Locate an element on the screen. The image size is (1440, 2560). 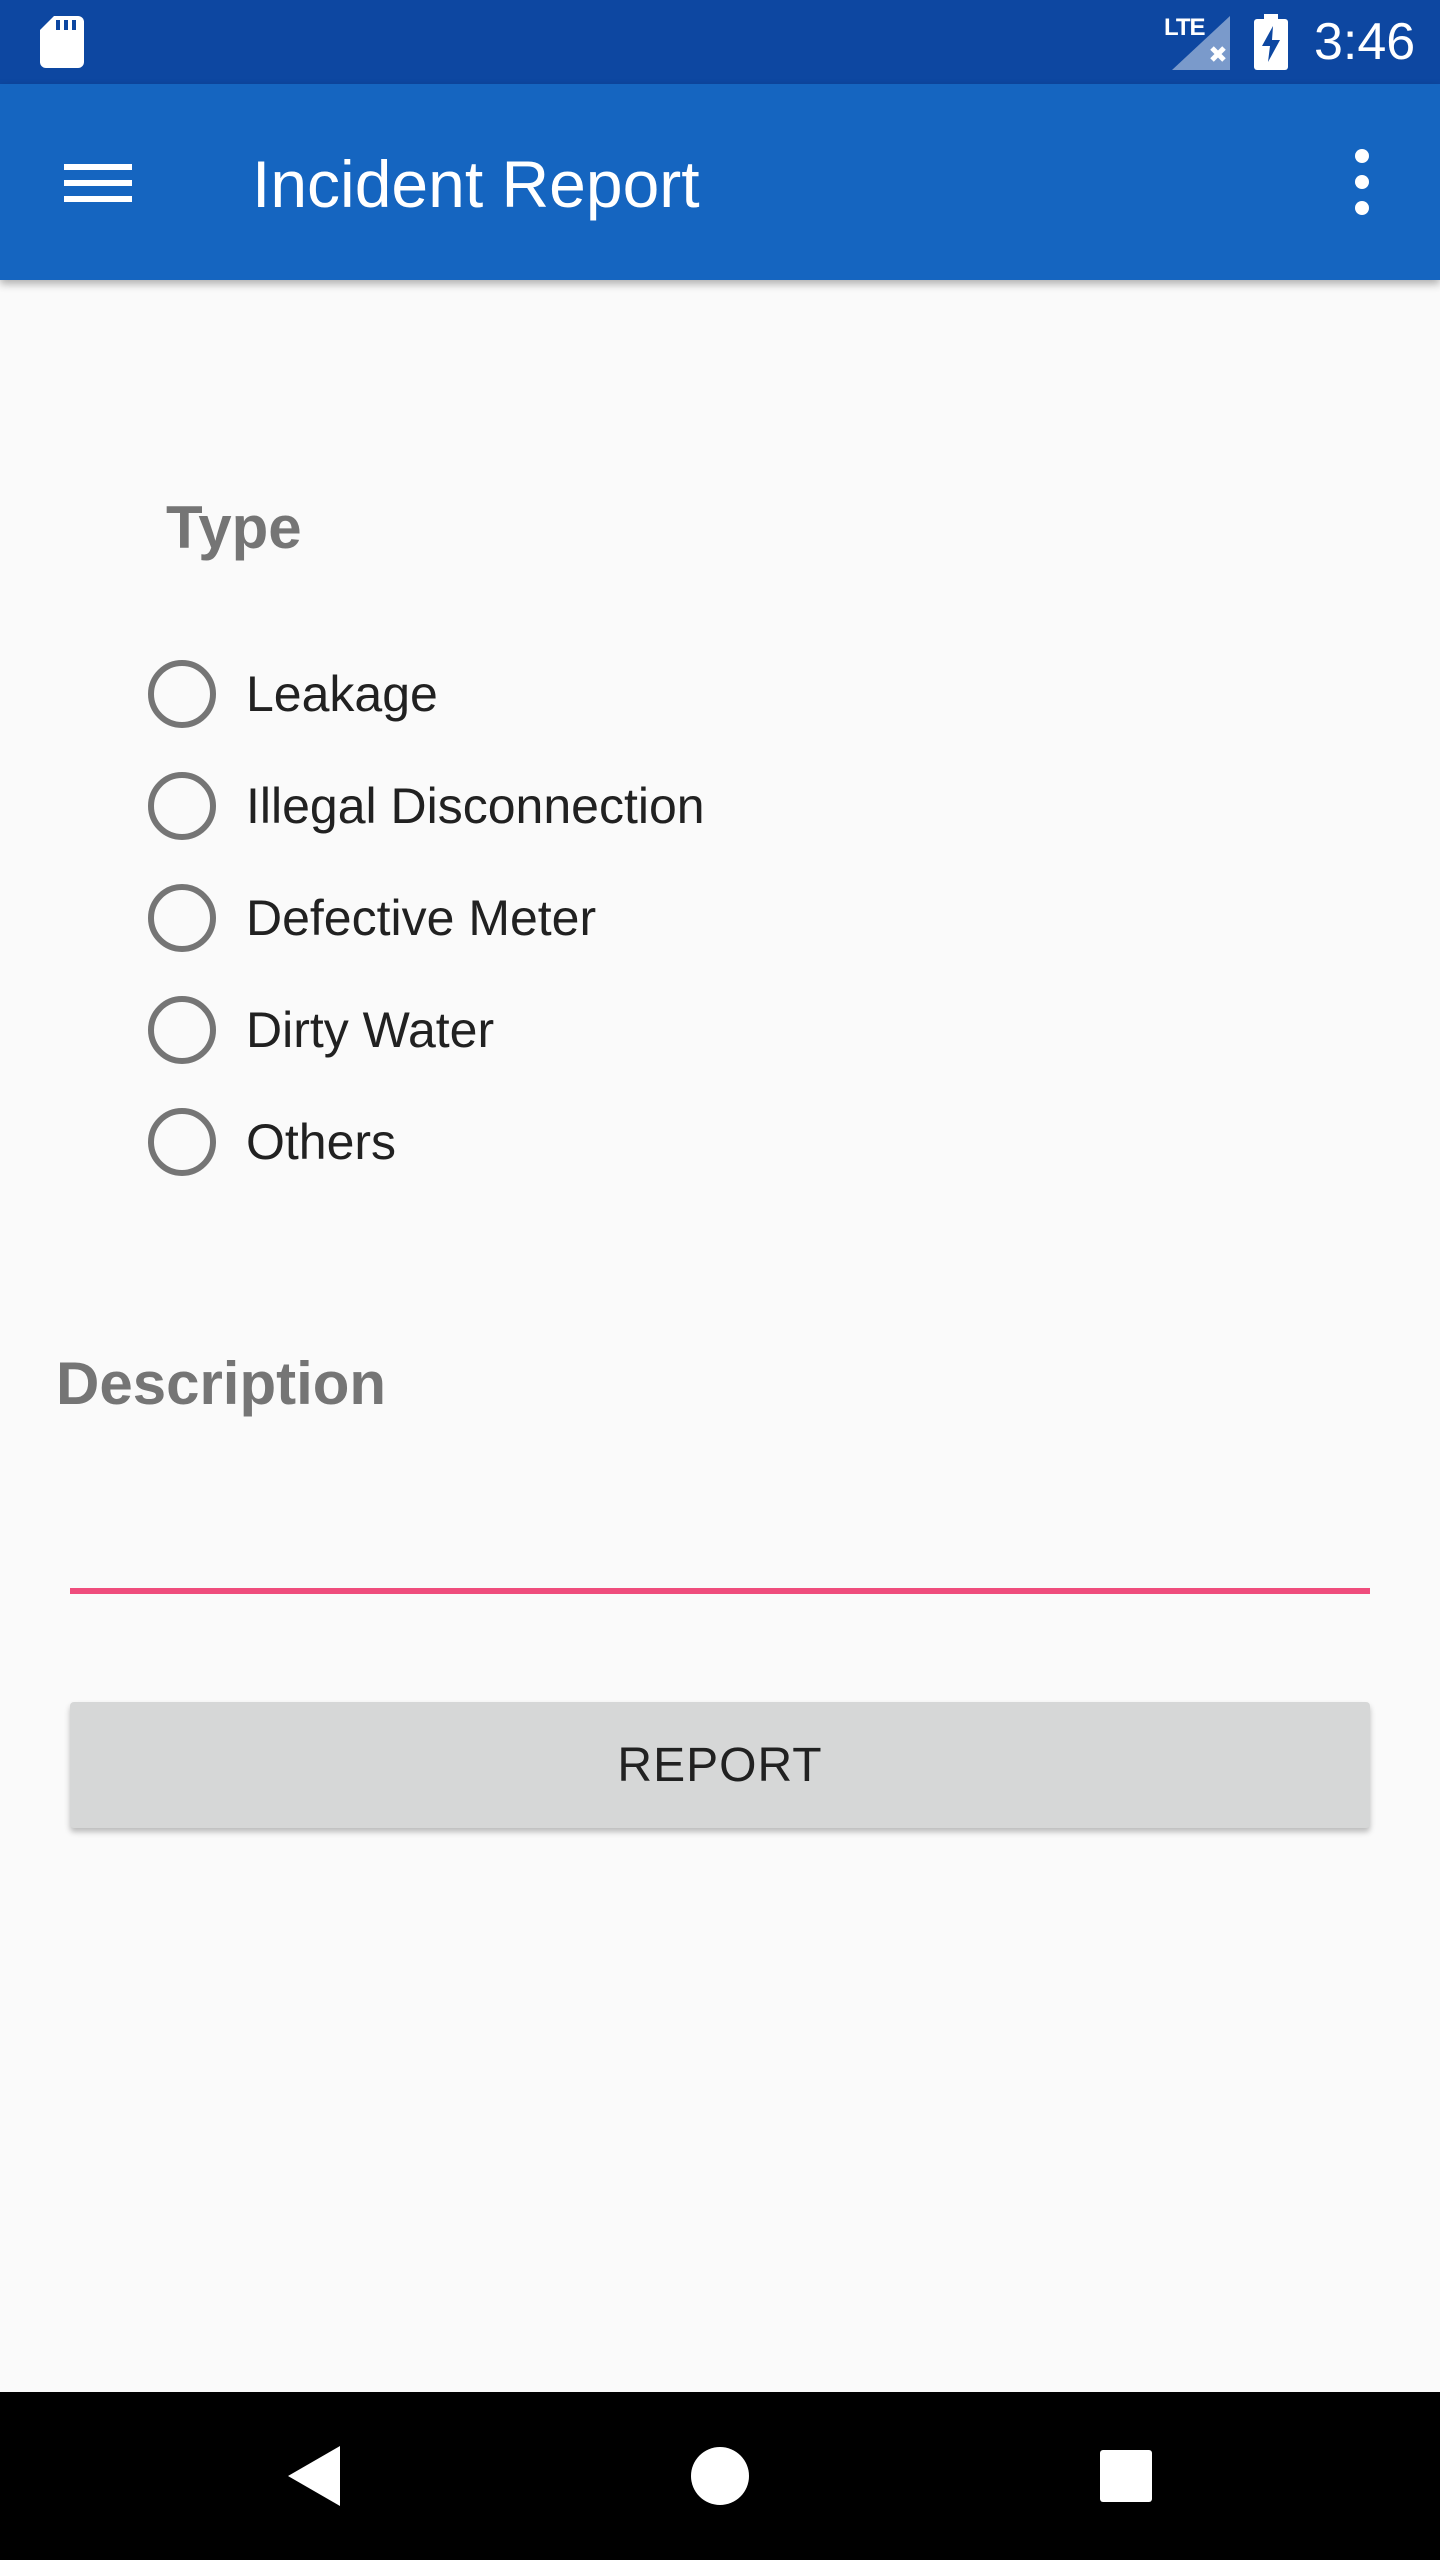
radio-label: Dirty Water is located at coordinates (370, 1030).